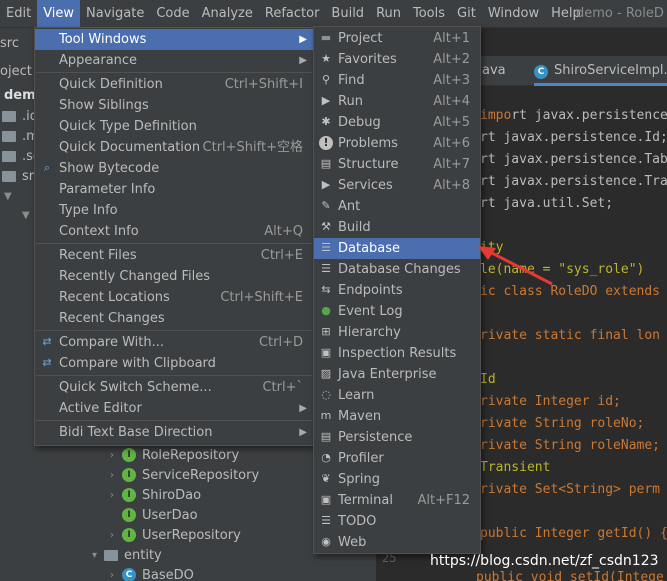 Image resolution: width=667 pixels, height=581 pixels. What do you see at coordinates (573, 115) in the screenshot?
I see `code-line: import javax.persistence.Ent` at bounding box center [573, 115].